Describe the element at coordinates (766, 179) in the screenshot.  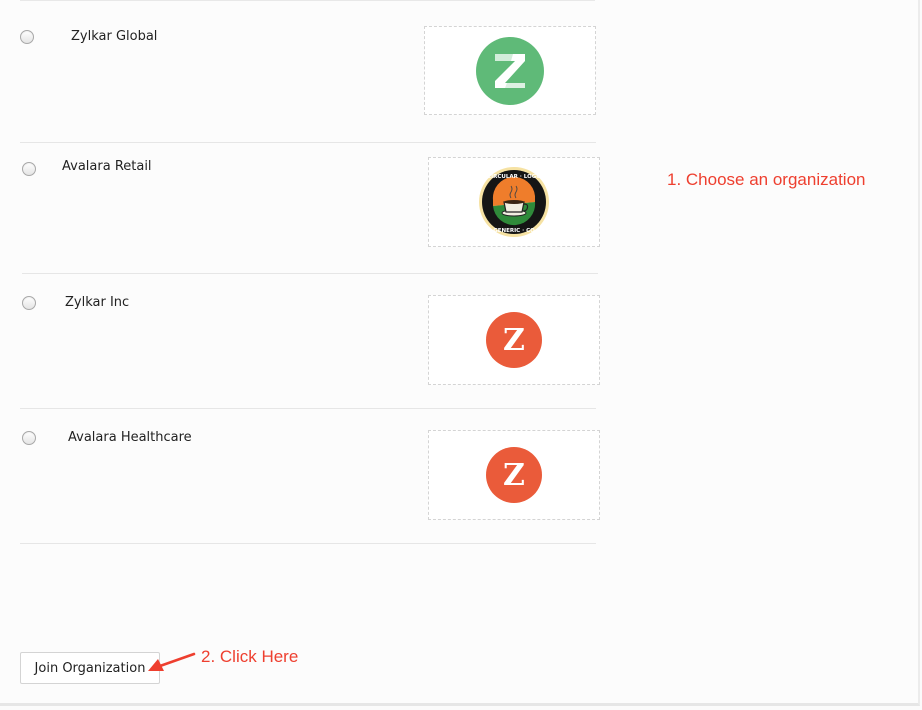
I see `step1-annotation: 1. Choose an organization` at that location.